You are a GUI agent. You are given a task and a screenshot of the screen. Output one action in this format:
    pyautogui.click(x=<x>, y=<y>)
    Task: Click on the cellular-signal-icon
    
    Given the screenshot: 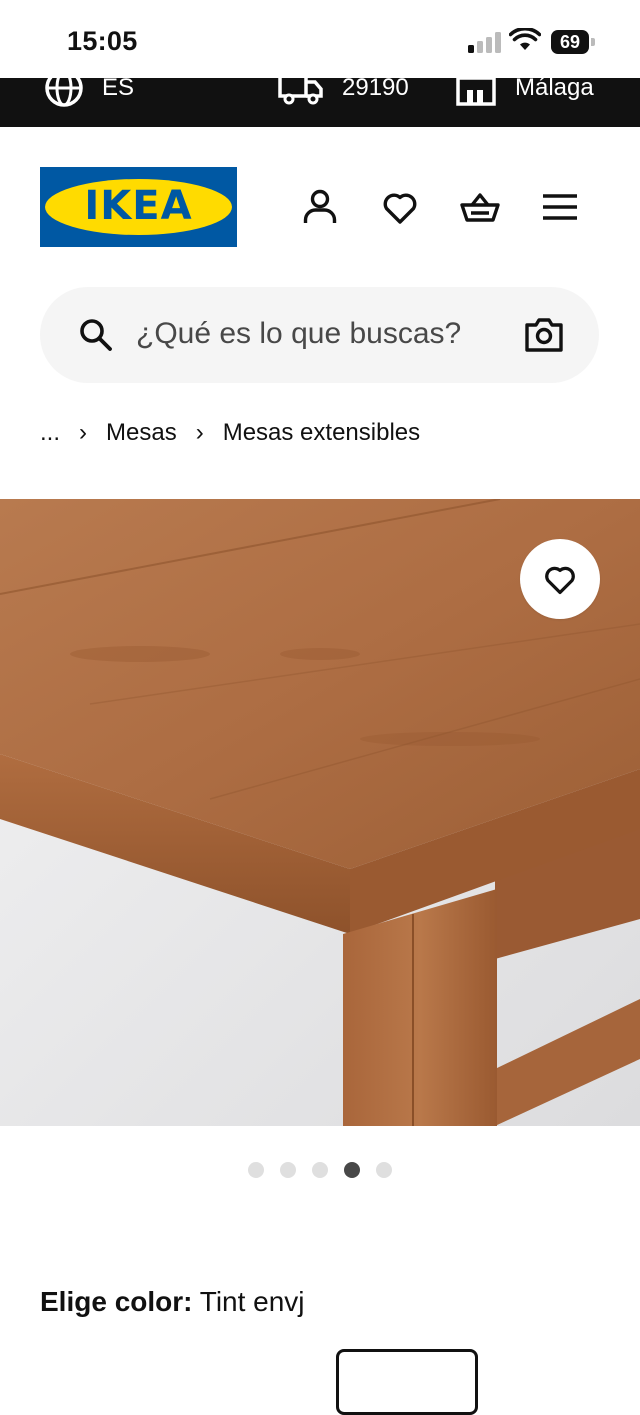 What is the action you would take?
    pyautogui.click(x=485, y=42)
    